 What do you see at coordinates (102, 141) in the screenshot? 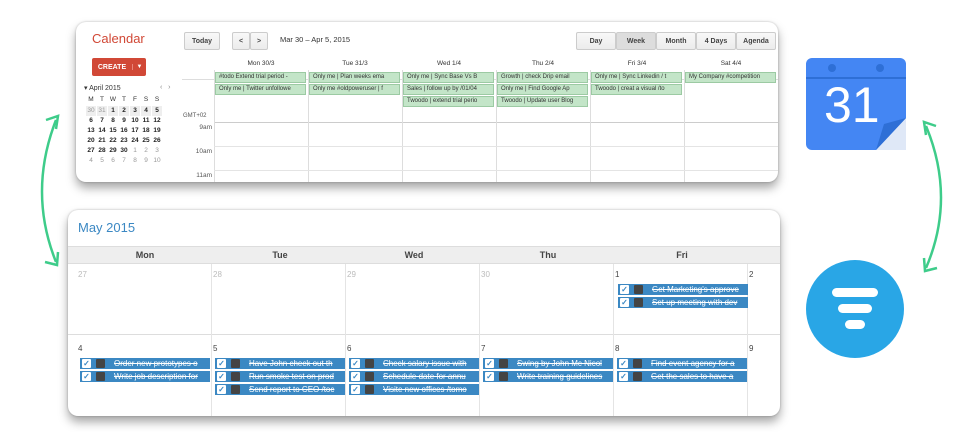
I see `mini-day: 21` at bounding box center [102, 141].